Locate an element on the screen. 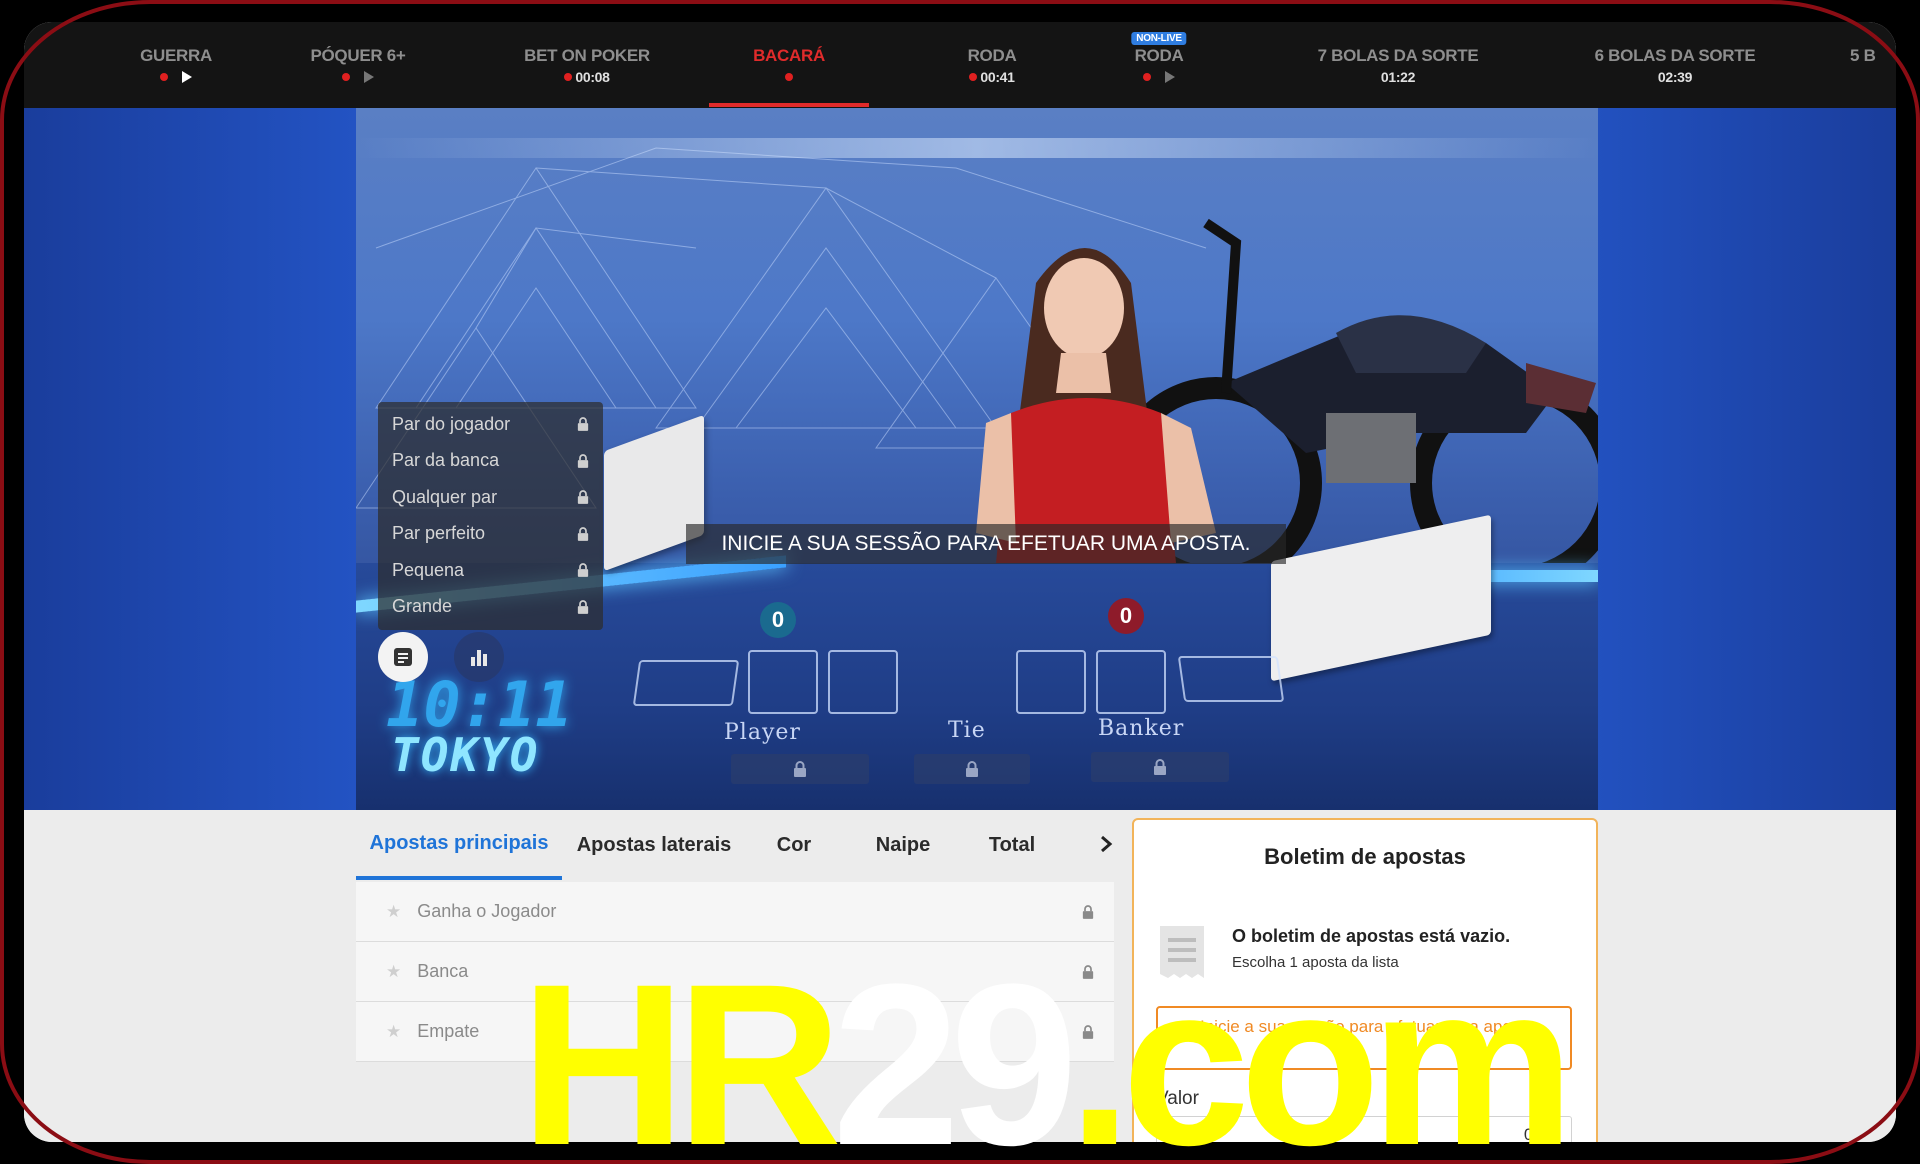 The width and height of the screenshot is (1920, 1164). side-bet-row: Qualquer par is located at coordinates (490, 497).